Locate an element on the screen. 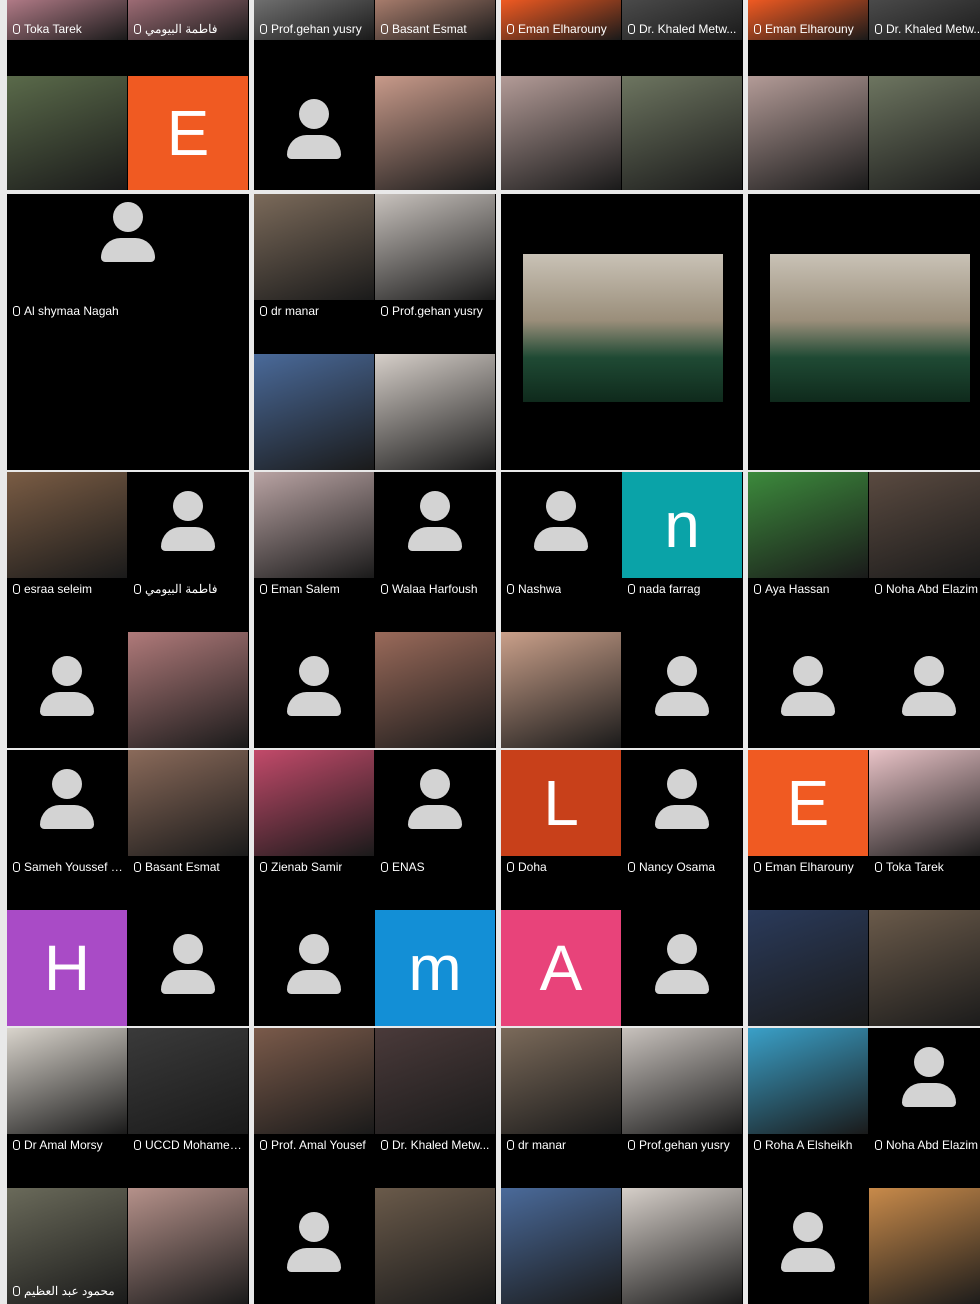 This screenshot has width=980, height=1304. participant-tile: L Doha is located at coordinates (561, 812).